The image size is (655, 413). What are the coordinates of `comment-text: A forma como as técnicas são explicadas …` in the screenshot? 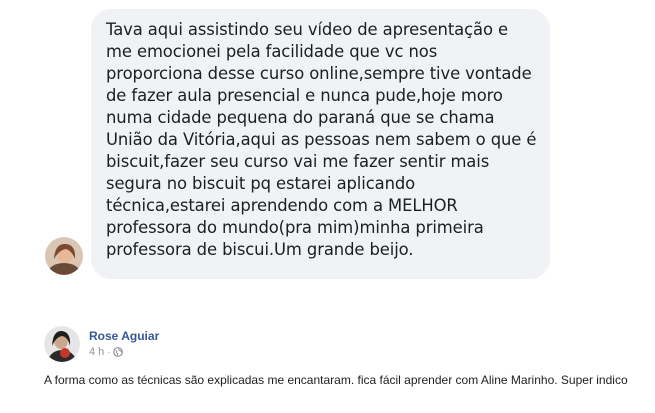 It's located at (336, 380).